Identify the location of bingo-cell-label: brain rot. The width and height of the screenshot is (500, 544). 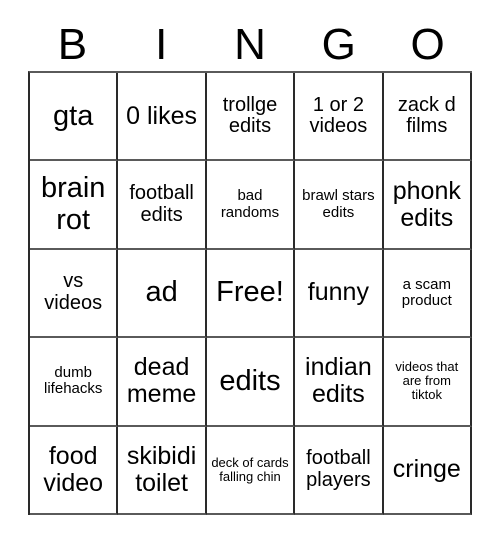
(73, 204).